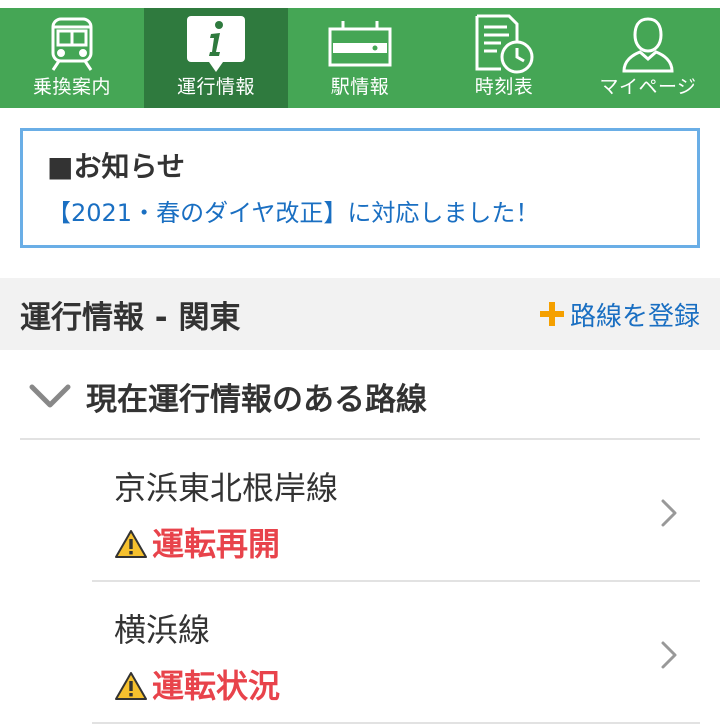 The image size is (720, 728). Describe the element at coordinates (216, 544) in the screenshot. I see `status-text: 運転再開` at that location.